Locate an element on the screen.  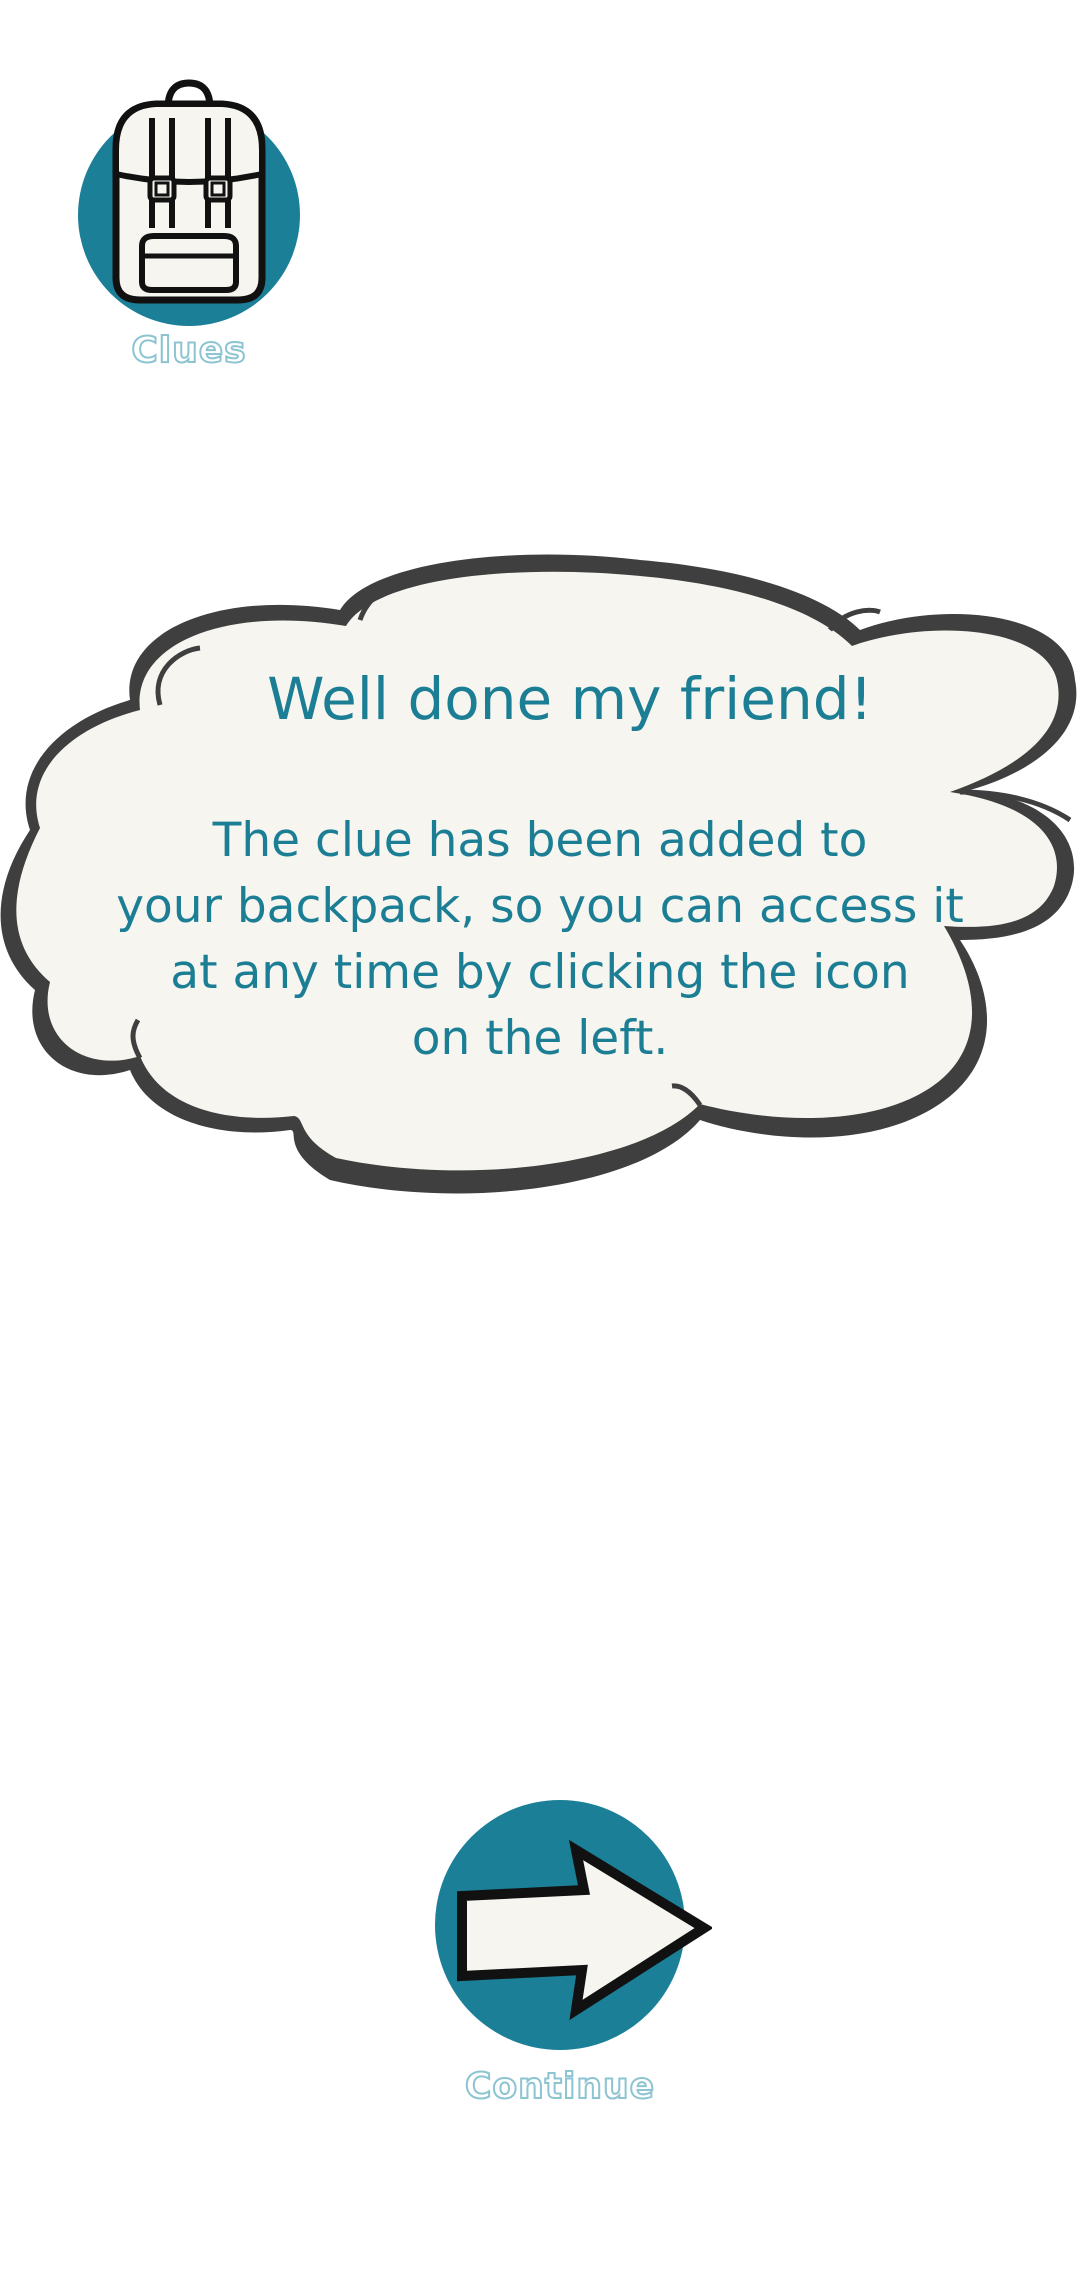
arrow-right-icon is located at coordinates (584, 1930).